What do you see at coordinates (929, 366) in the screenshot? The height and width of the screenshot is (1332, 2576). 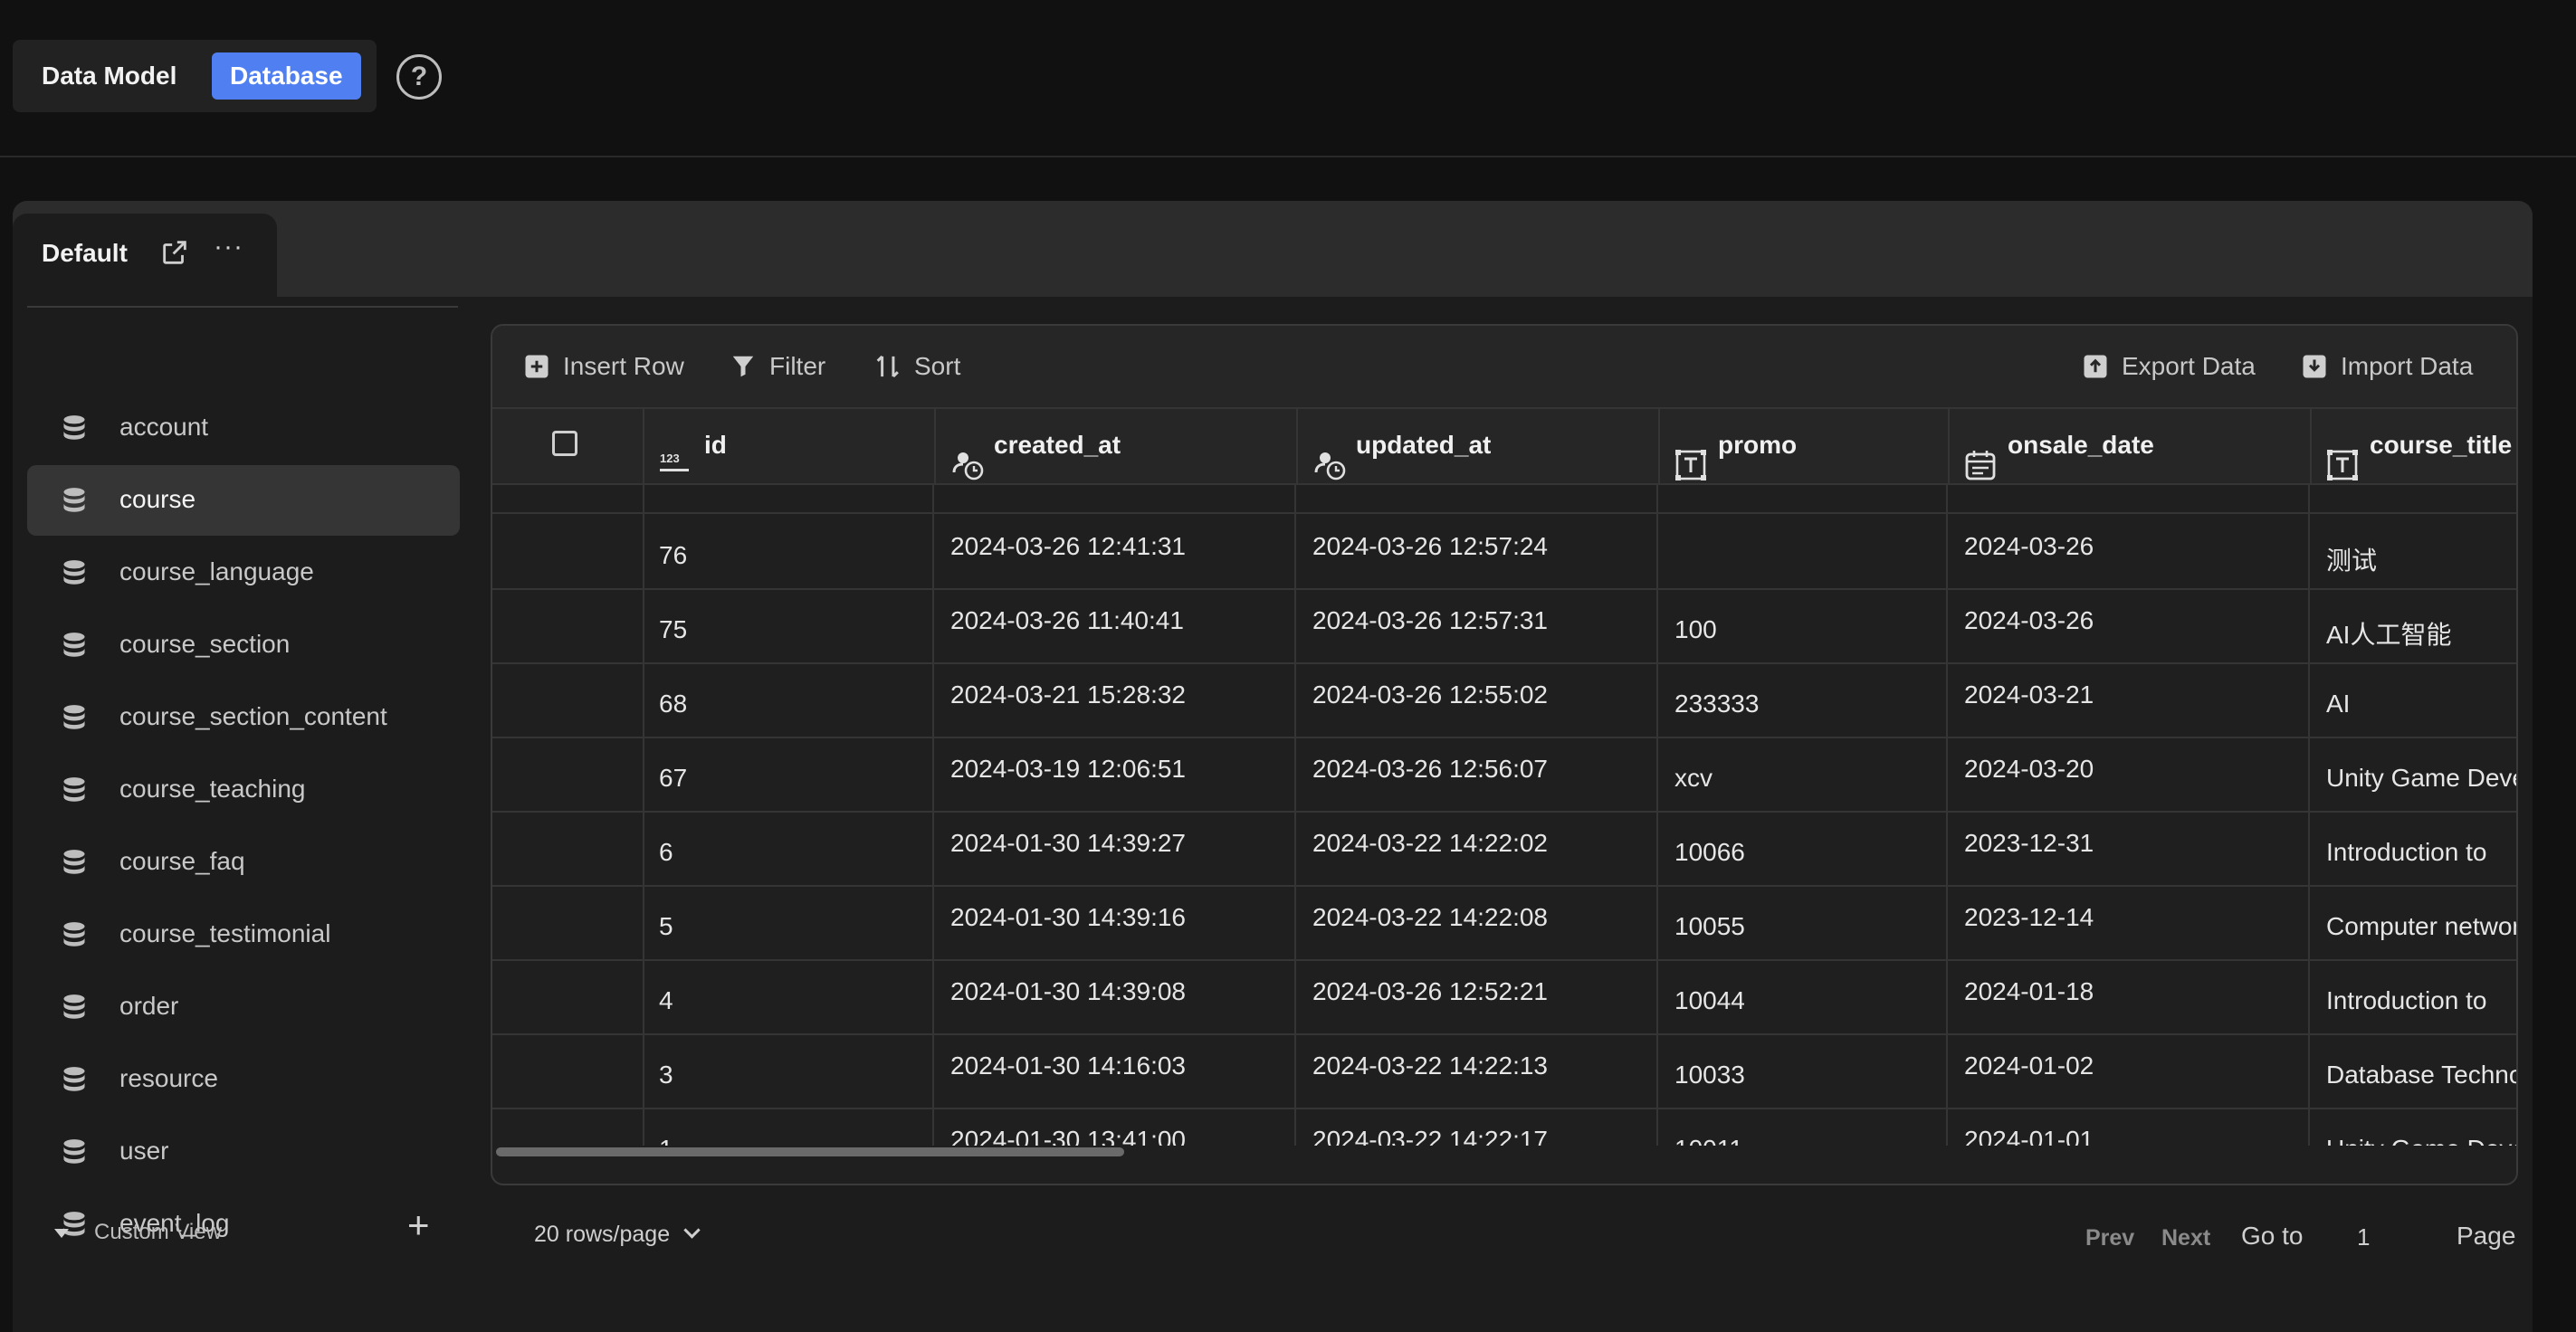 I see `sort-button: Sort` at bounding box center [929, 366].